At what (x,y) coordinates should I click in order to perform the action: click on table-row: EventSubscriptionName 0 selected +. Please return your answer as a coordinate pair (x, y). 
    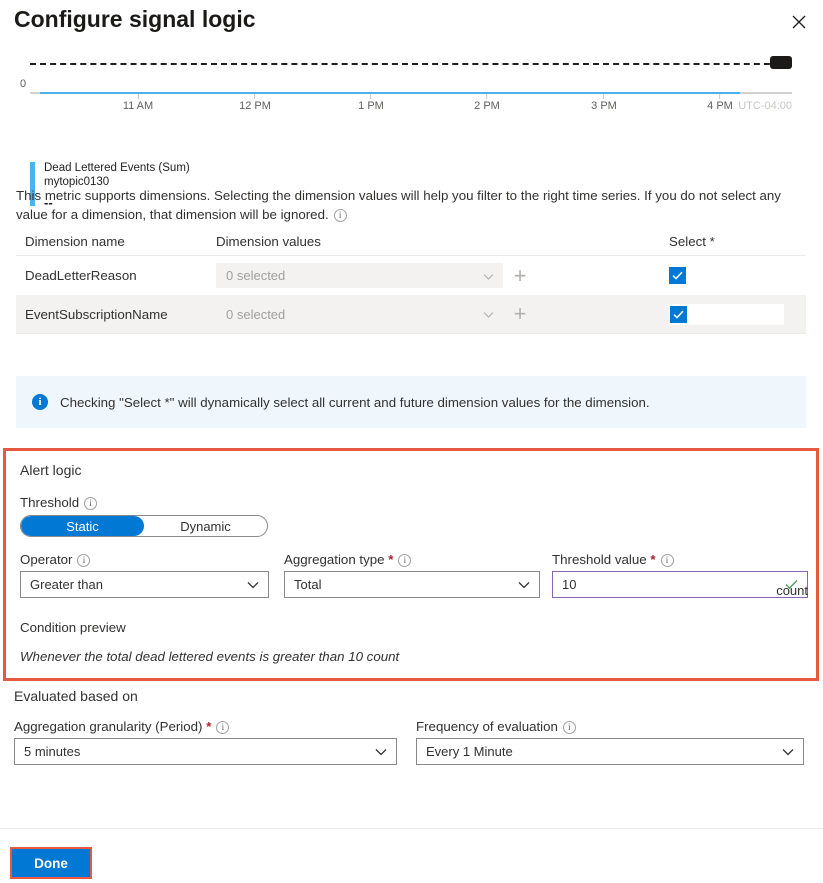
    Looking at the image, I should click on (411, 314).